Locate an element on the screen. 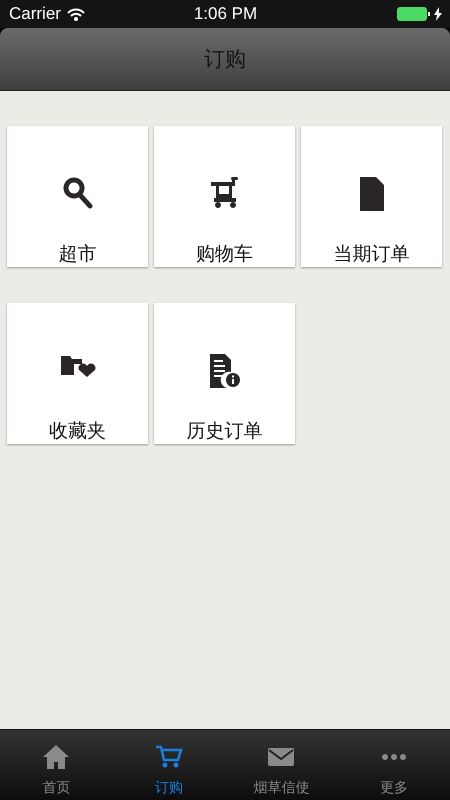  document-info-icon is located at coordinates (224, 371).